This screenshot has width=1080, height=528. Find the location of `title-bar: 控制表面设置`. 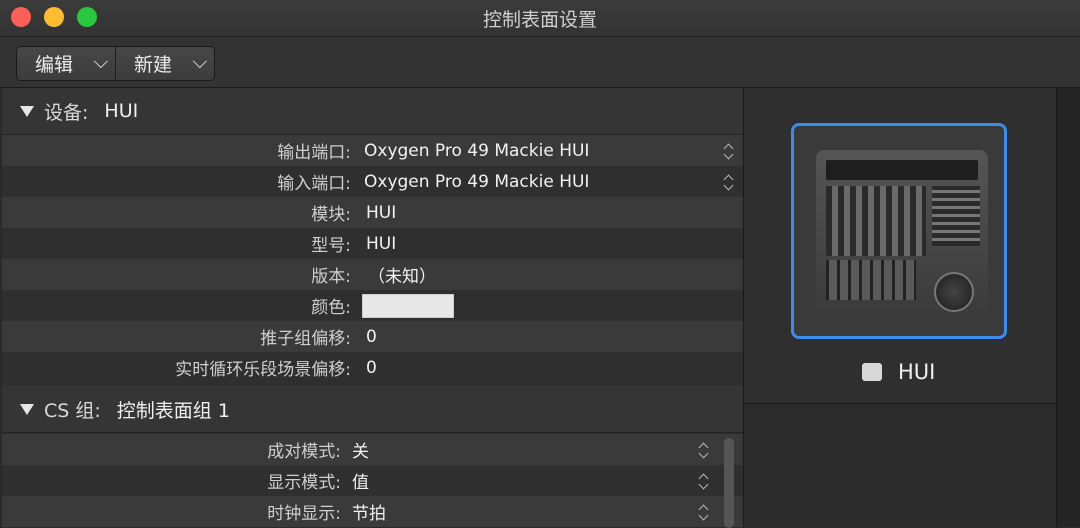

title-bar: 控制表面设置 is located at coordinates (540, 18).